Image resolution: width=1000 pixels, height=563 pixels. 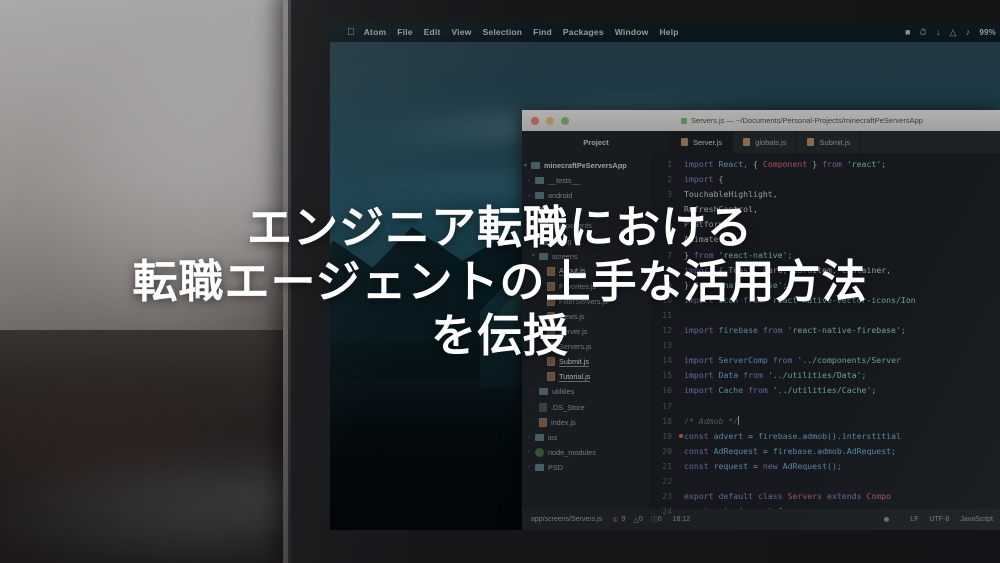 I want to click on overlay-line-2: 転職エージェントの上手な活用方法, so click(x=500, y=281).